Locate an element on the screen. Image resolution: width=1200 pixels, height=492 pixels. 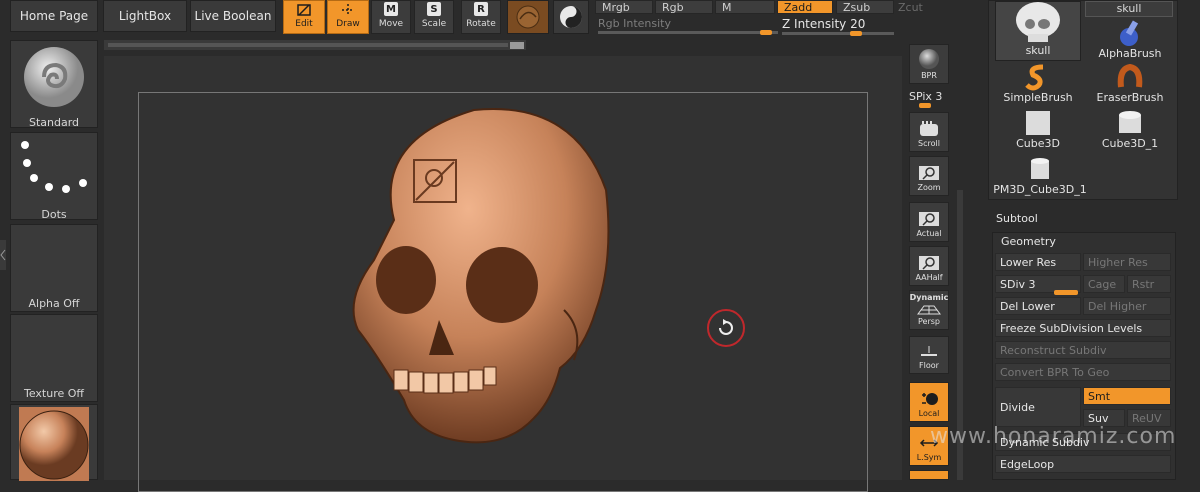
brush-slot: Standard is located at coordinates (54, 84).